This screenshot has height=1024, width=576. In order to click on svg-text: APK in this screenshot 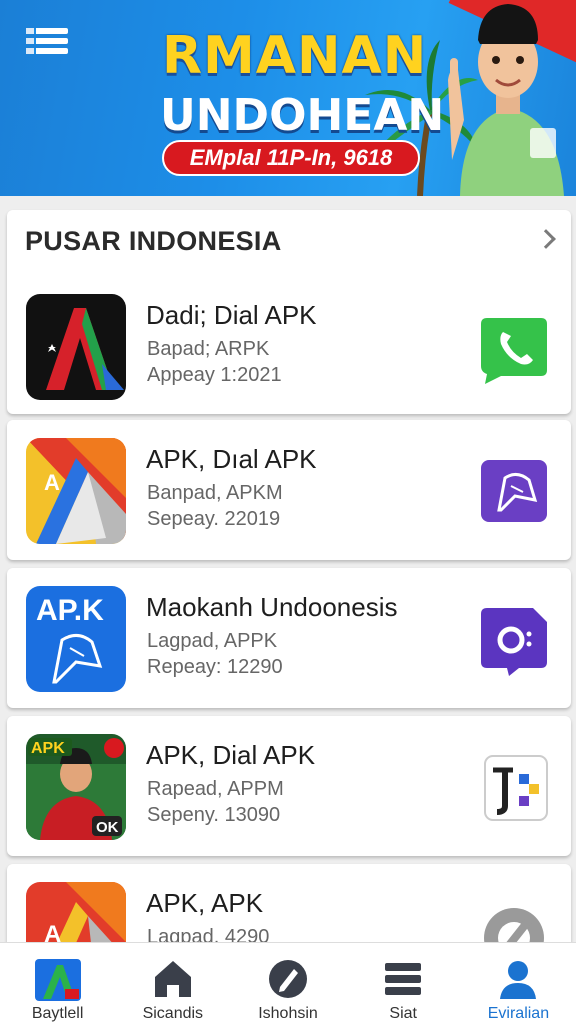, I will do `click(48, 748)`.